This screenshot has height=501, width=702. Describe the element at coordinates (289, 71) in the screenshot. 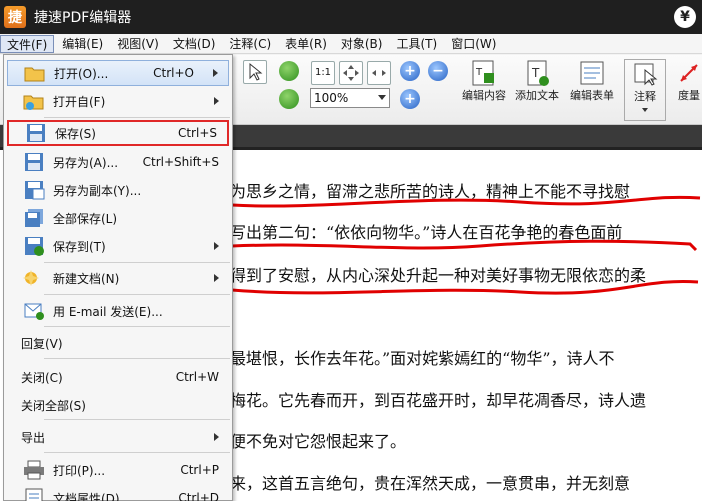

I see `rotate-clockwise-icon` at that location.